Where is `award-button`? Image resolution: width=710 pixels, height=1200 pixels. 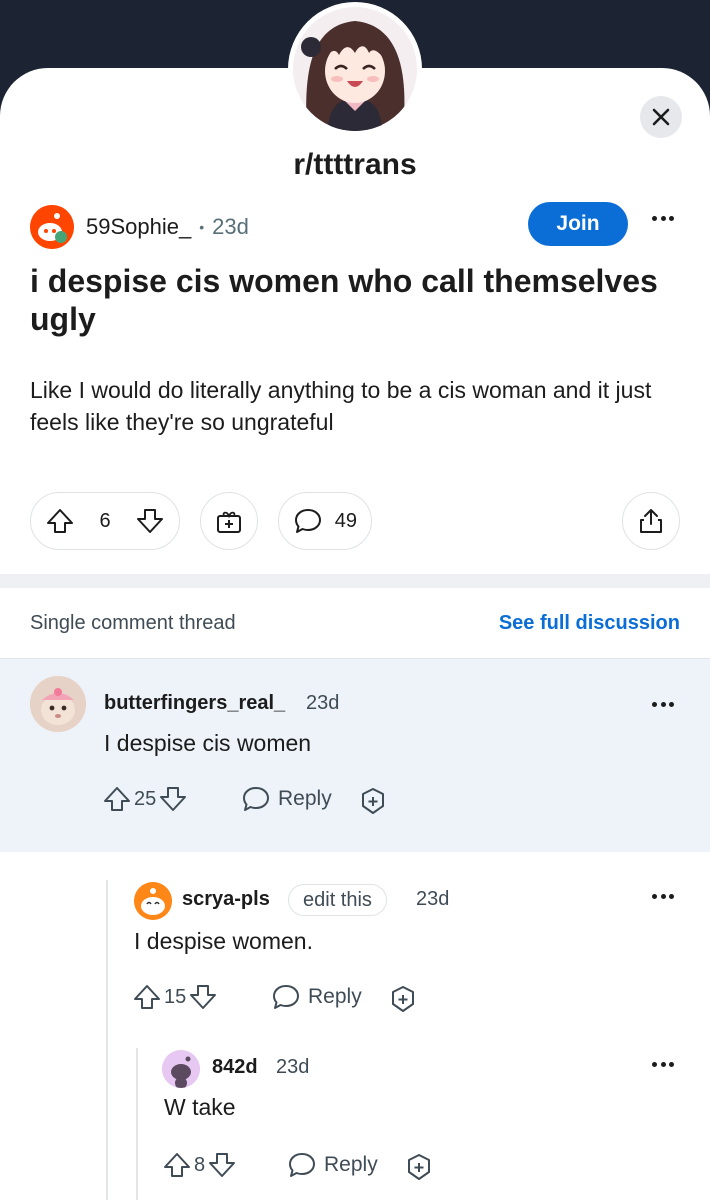
award-button is located at coordinates (229, 521).